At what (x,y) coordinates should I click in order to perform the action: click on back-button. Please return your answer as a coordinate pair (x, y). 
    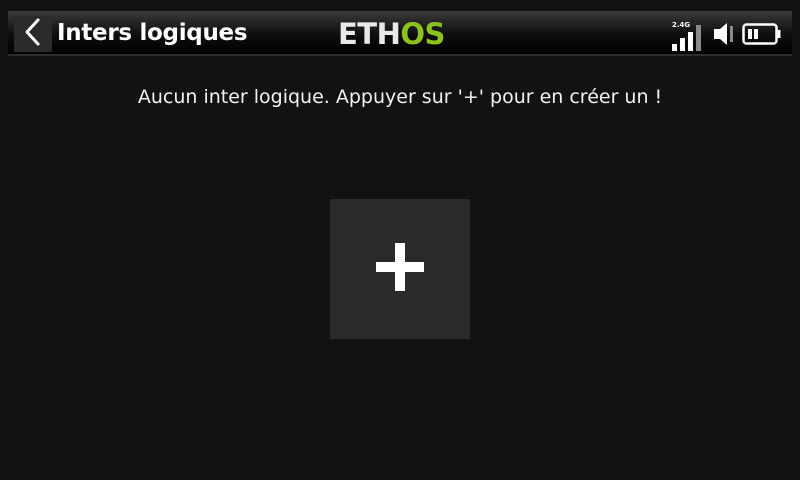
    Looking at the image, I should click on (33, 34).